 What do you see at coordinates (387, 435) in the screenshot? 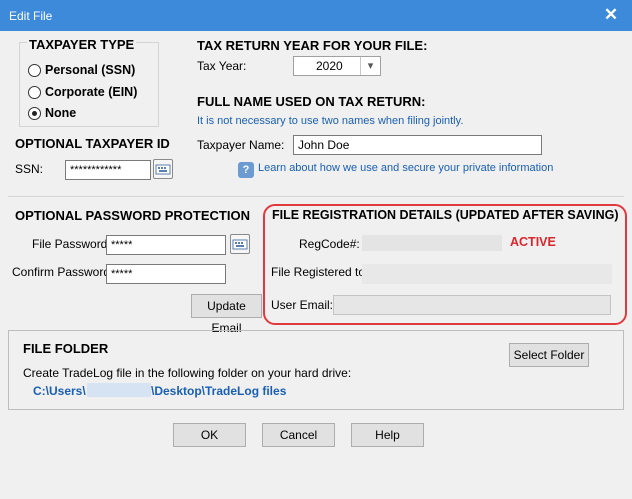
I see `help-button: Help` at bounding box center [387, 435].